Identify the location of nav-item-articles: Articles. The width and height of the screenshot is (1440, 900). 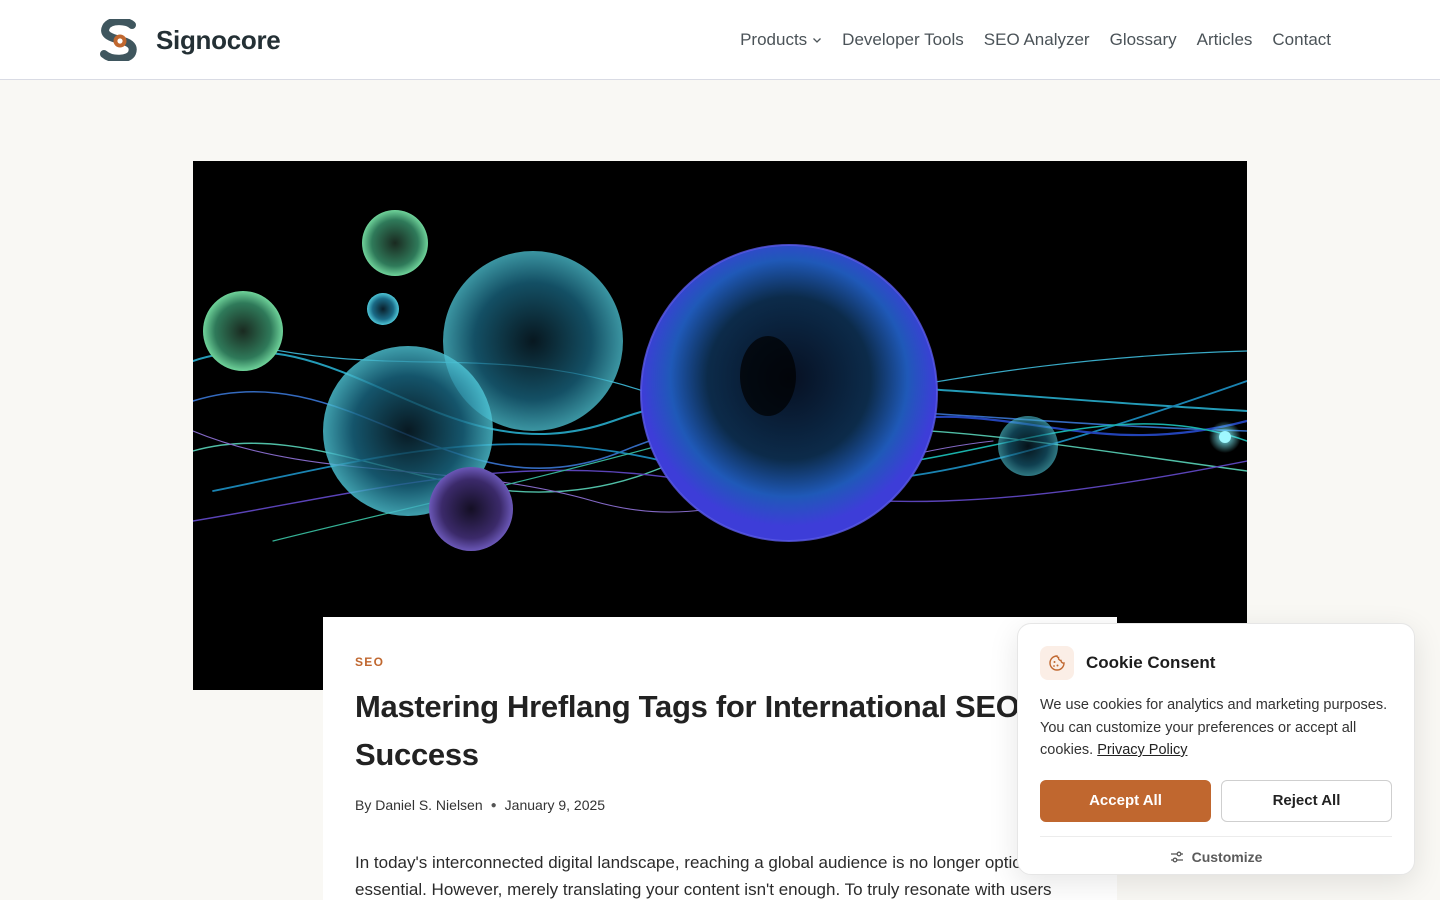
(1225, 40).